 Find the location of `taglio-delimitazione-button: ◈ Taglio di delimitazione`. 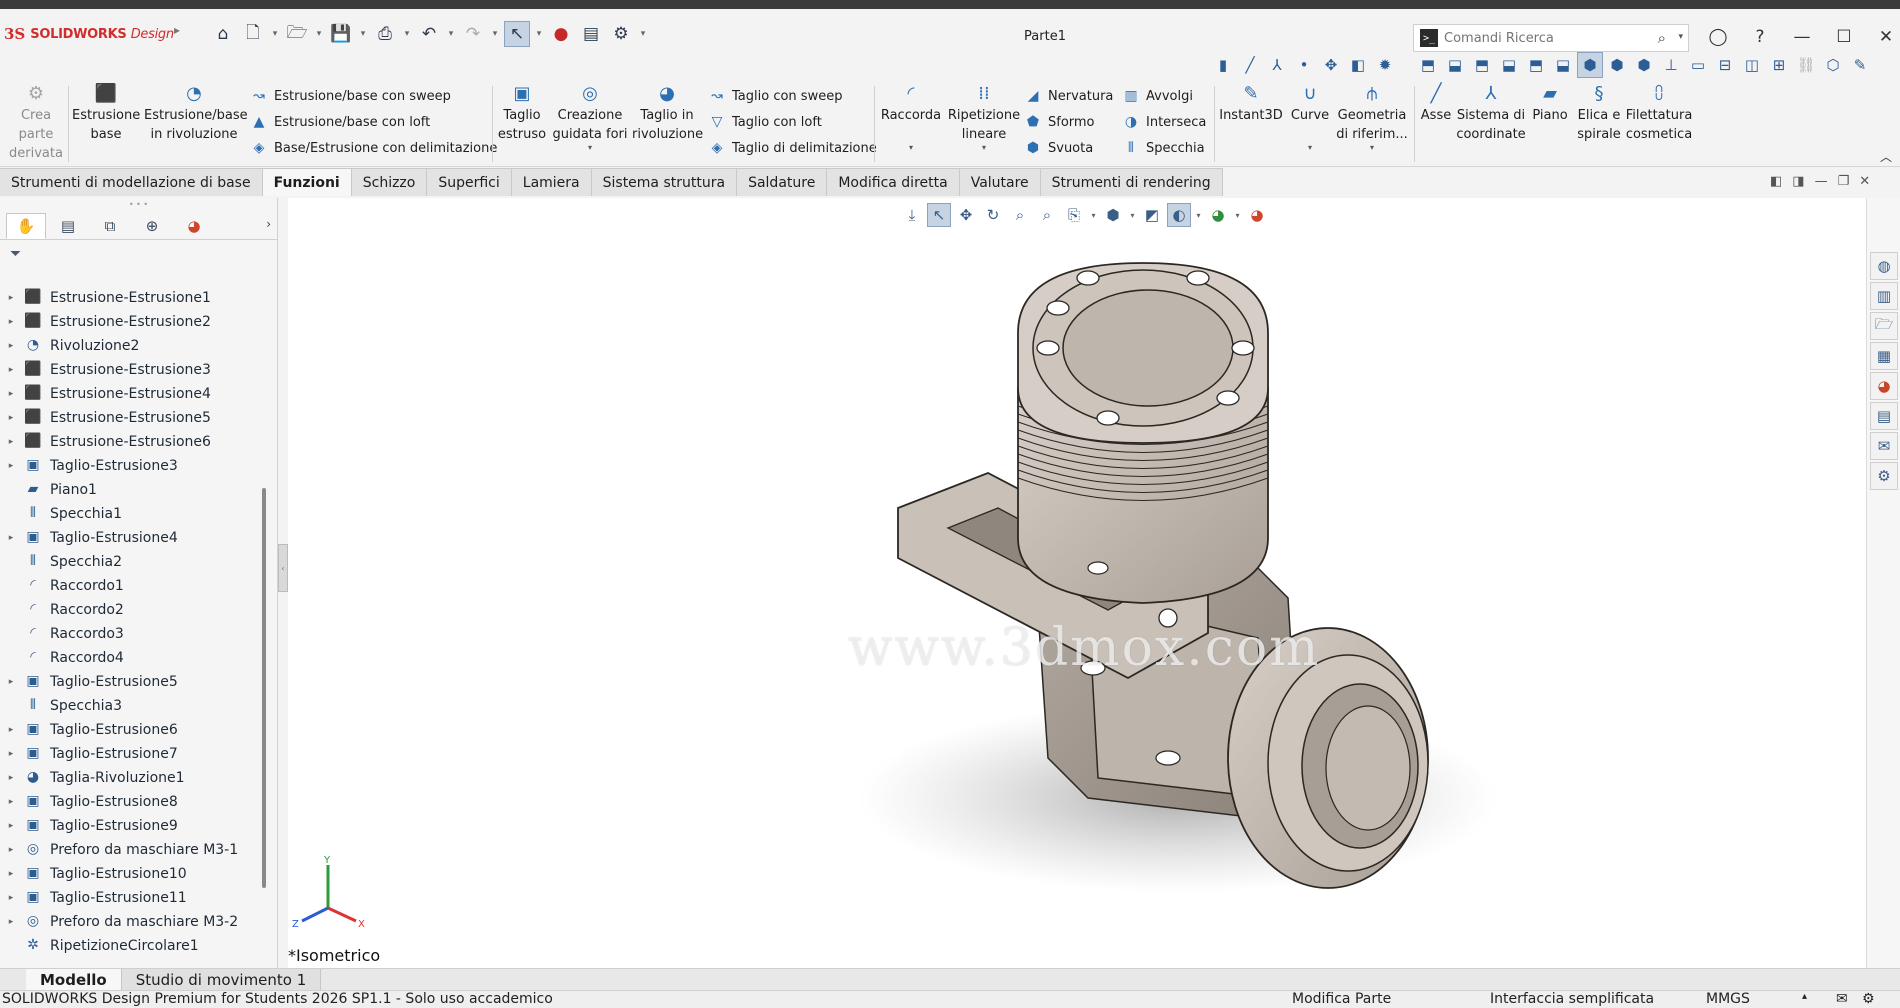

taglio-delimitazione-button: ◈ Taglio di delimitazione is located at coordinates (792, 148).